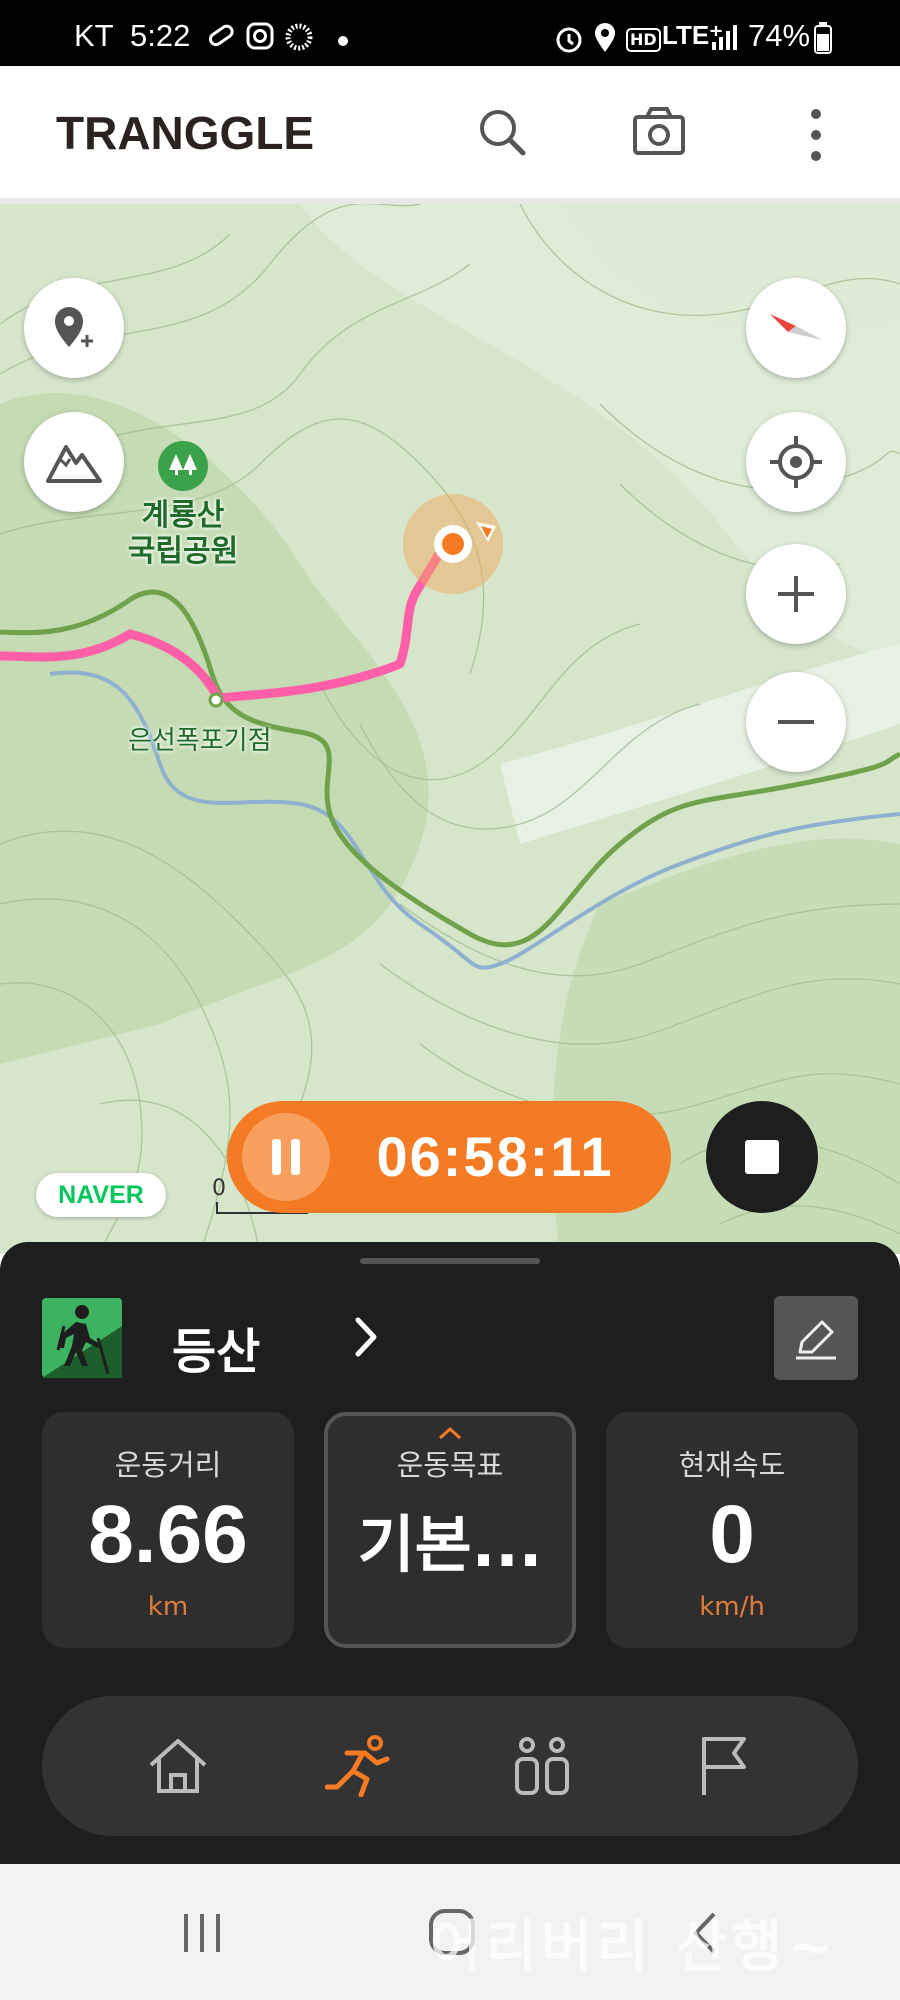  Describe the element at coordinates (260, 36) in the screenshot. I see `instagram-icon` at that location.